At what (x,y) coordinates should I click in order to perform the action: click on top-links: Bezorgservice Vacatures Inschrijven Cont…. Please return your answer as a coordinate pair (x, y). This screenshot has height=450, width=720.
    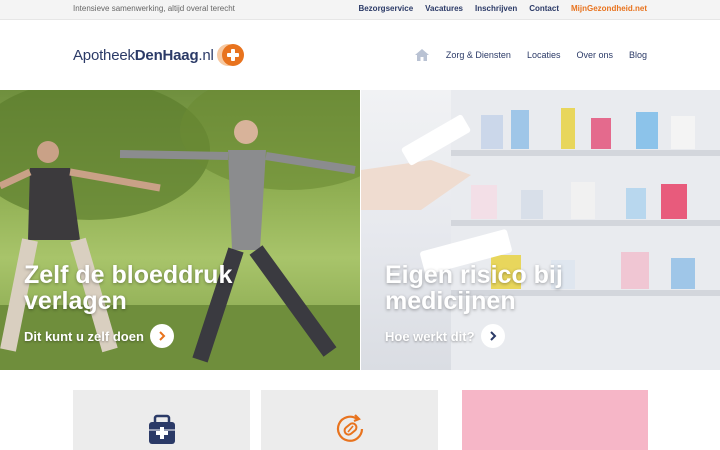
    Looking at the image, I should click on (502, 8).